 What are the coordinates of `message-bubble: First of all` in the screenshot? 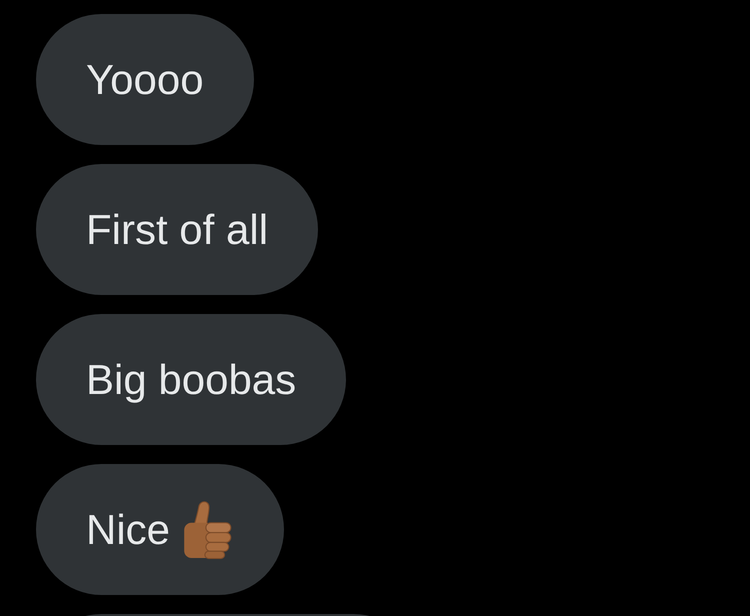 It's located at (177, 229).